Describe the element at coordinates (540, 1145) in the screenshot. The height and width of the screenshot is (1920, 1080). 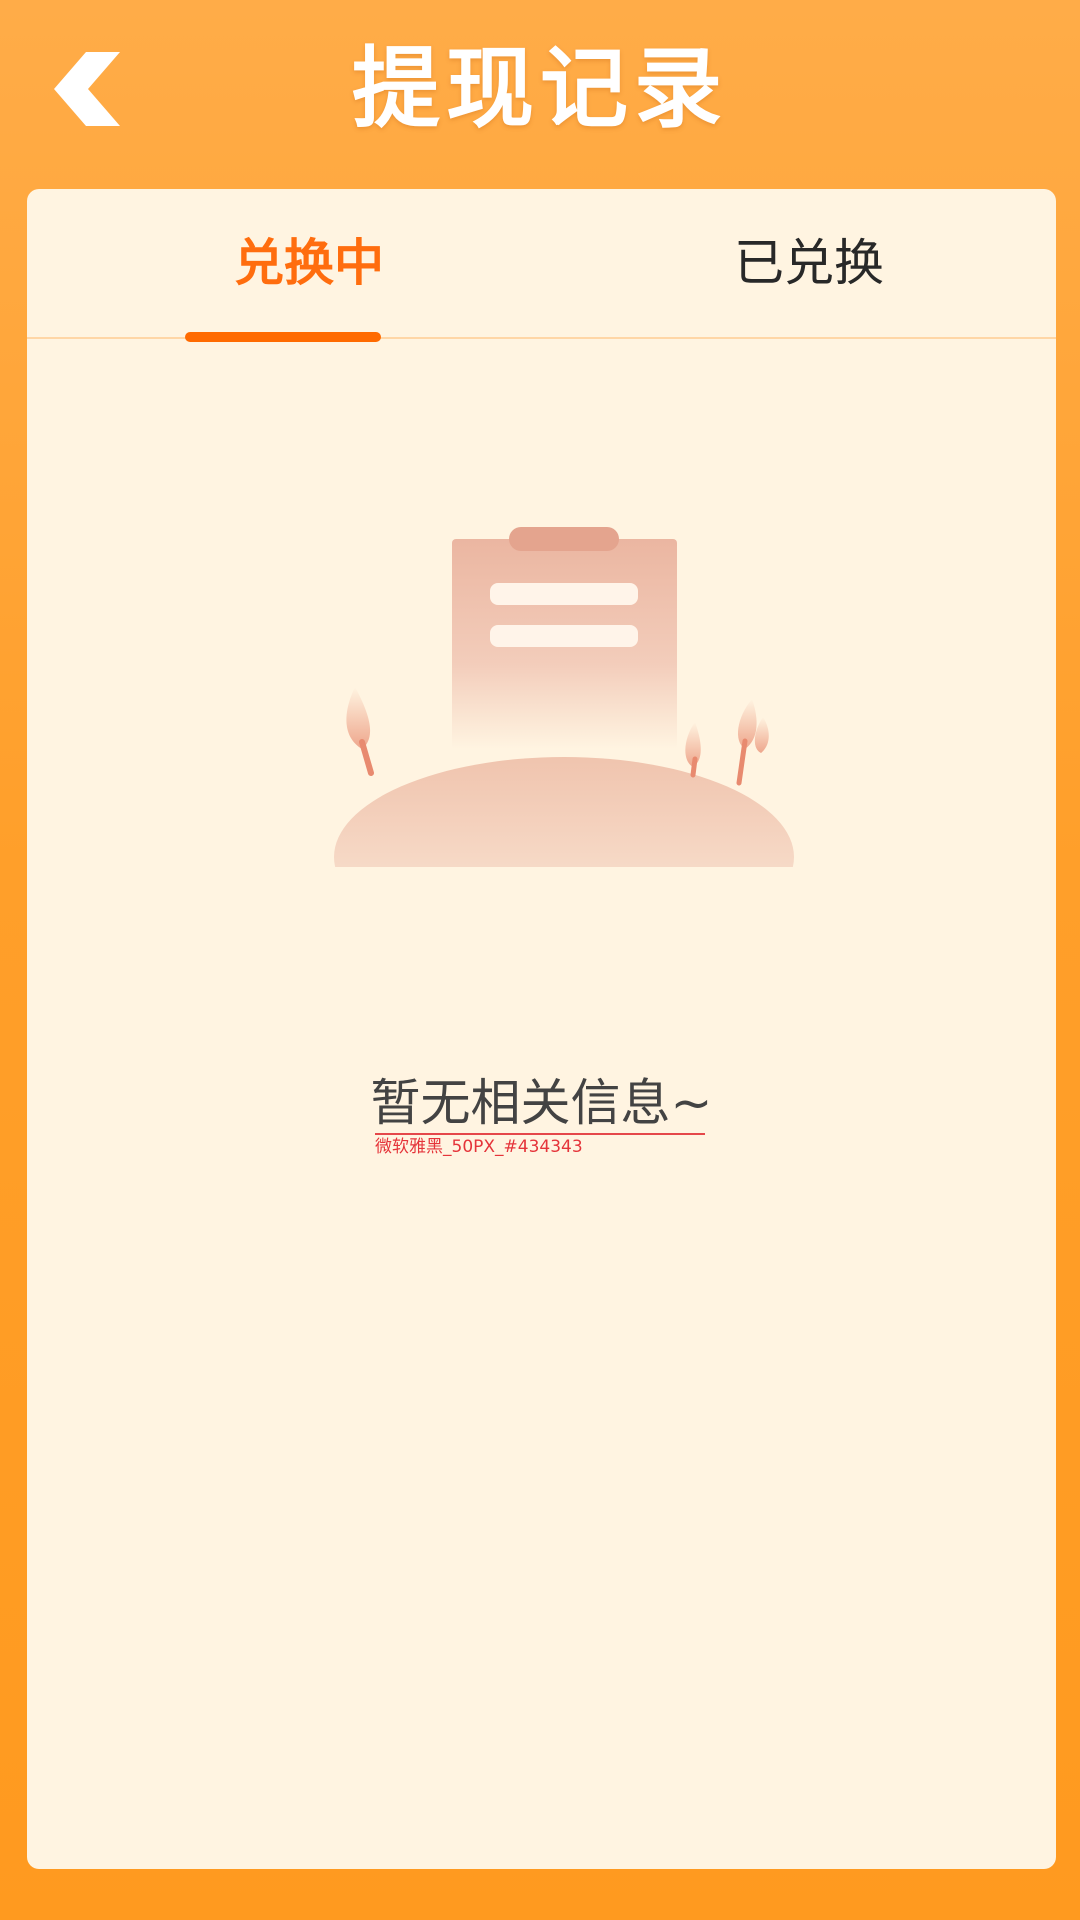
I see `design-spec-annotation: 微软雅黑_50PX_#434343` at that location.